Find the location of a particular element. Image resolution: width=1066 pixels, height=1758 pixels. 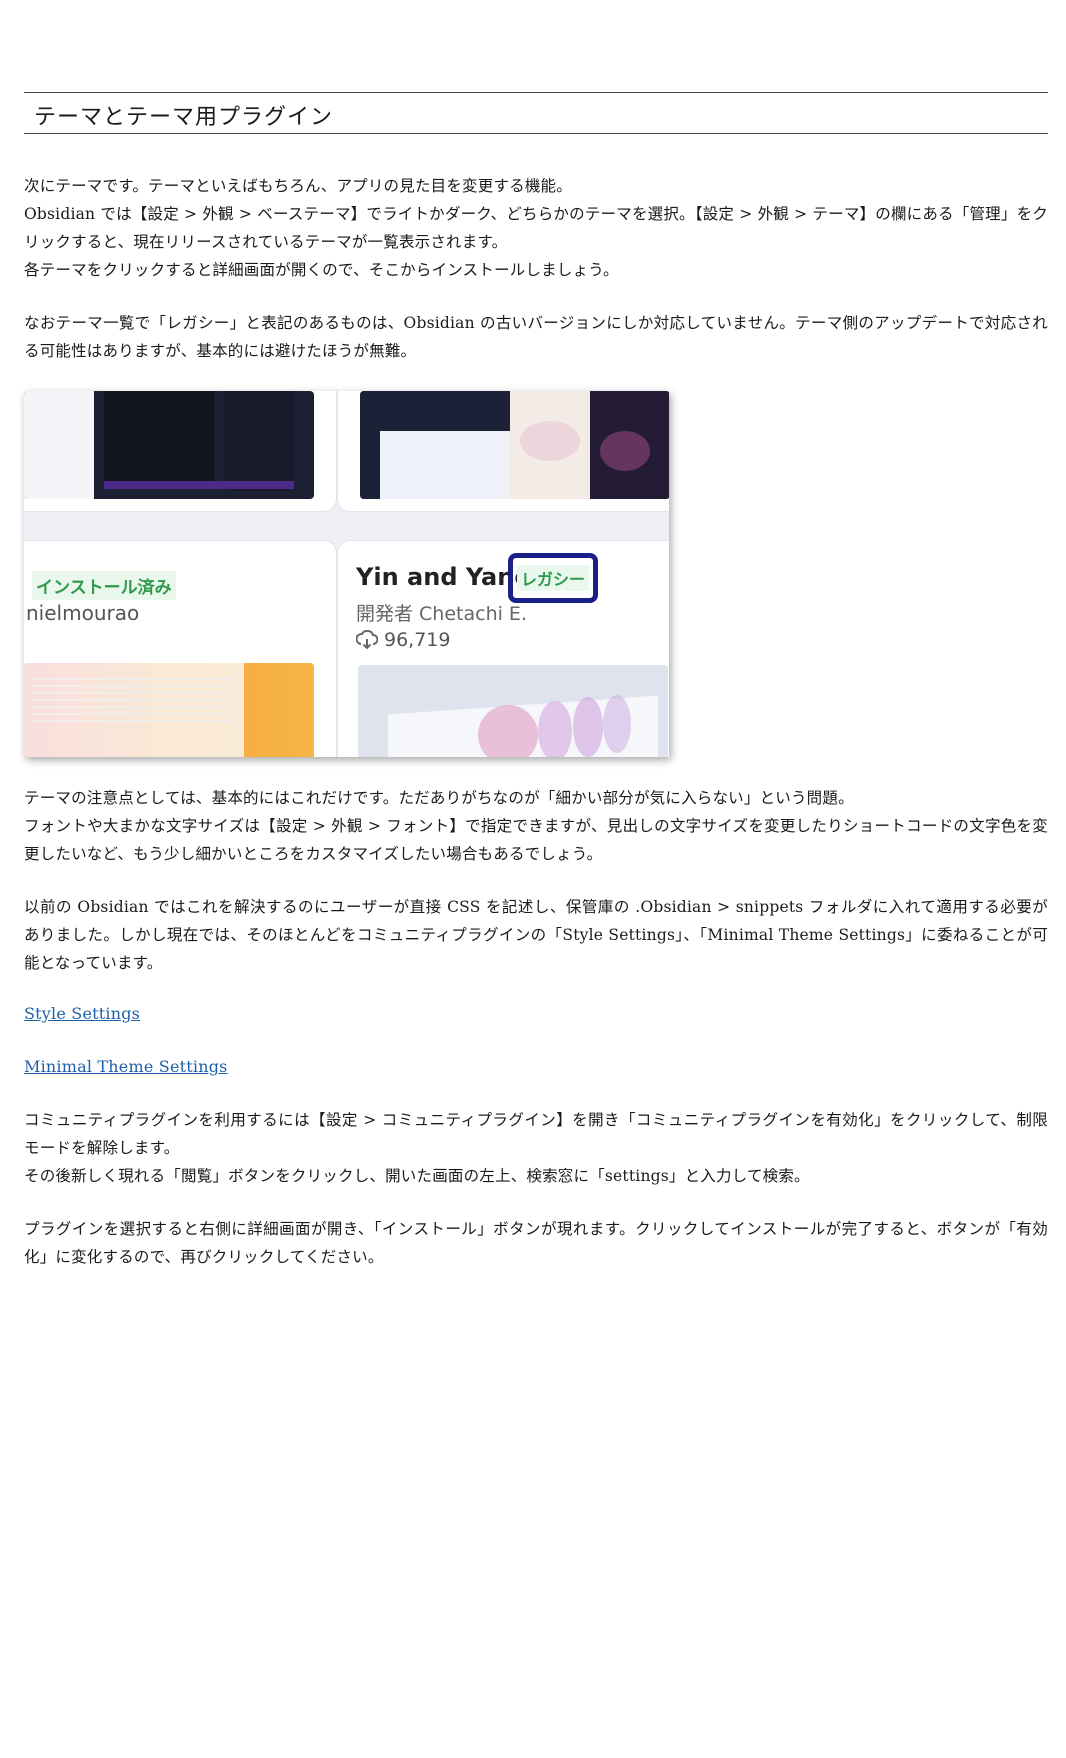

theme-card-yin-and-yang: Yin and Yang レガシー 開発者 Chetachi E. 96,719 is located at coordinates (503, 649).